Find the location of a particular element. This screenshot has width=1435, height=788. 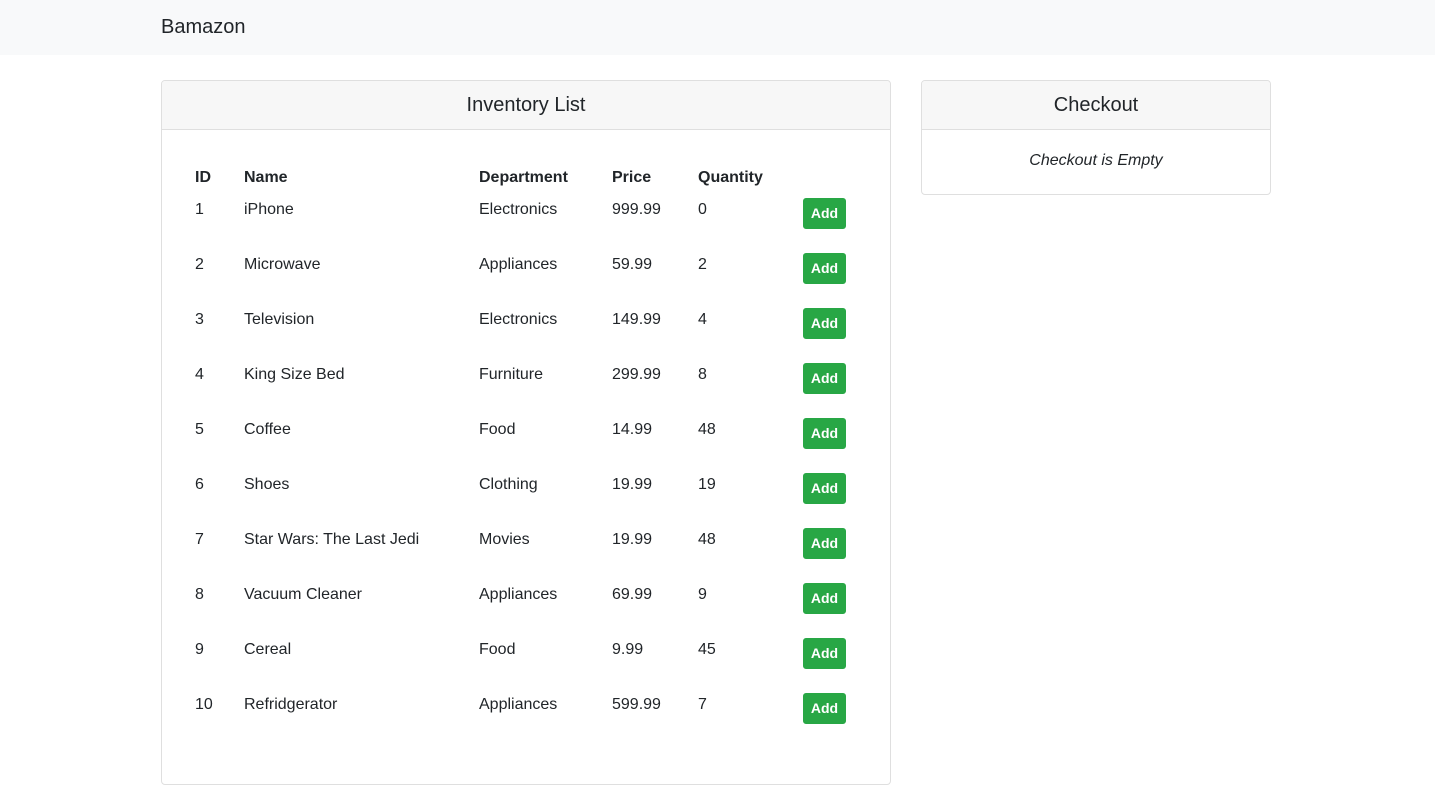

cell-name: Shoes is located at coordinates (267, 484).